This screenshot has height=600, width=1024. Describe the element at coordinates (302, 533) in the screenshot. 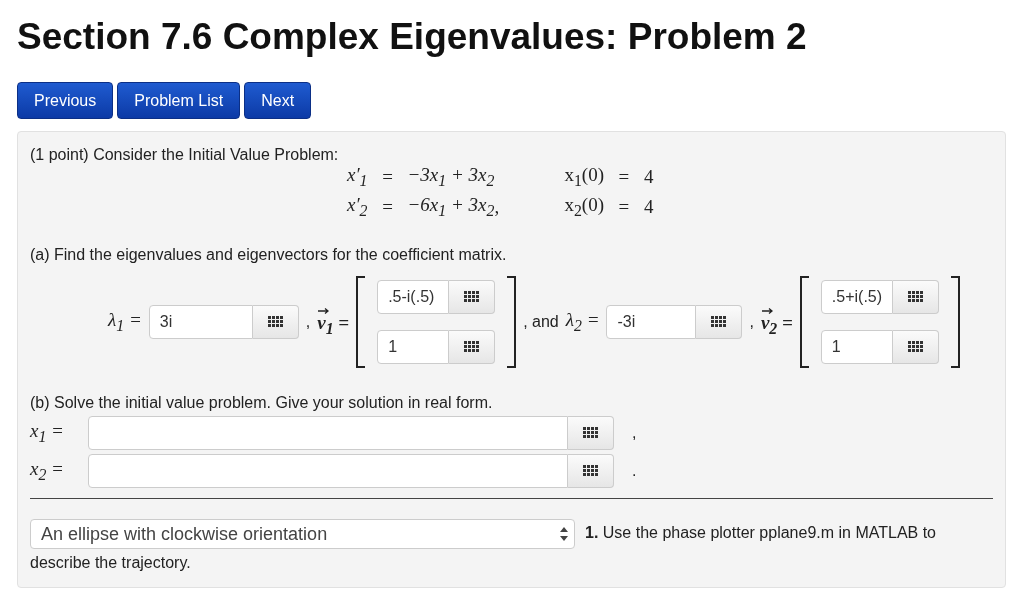

I see `trajectory-select: An ellipse with clockwise orientation` at that location.